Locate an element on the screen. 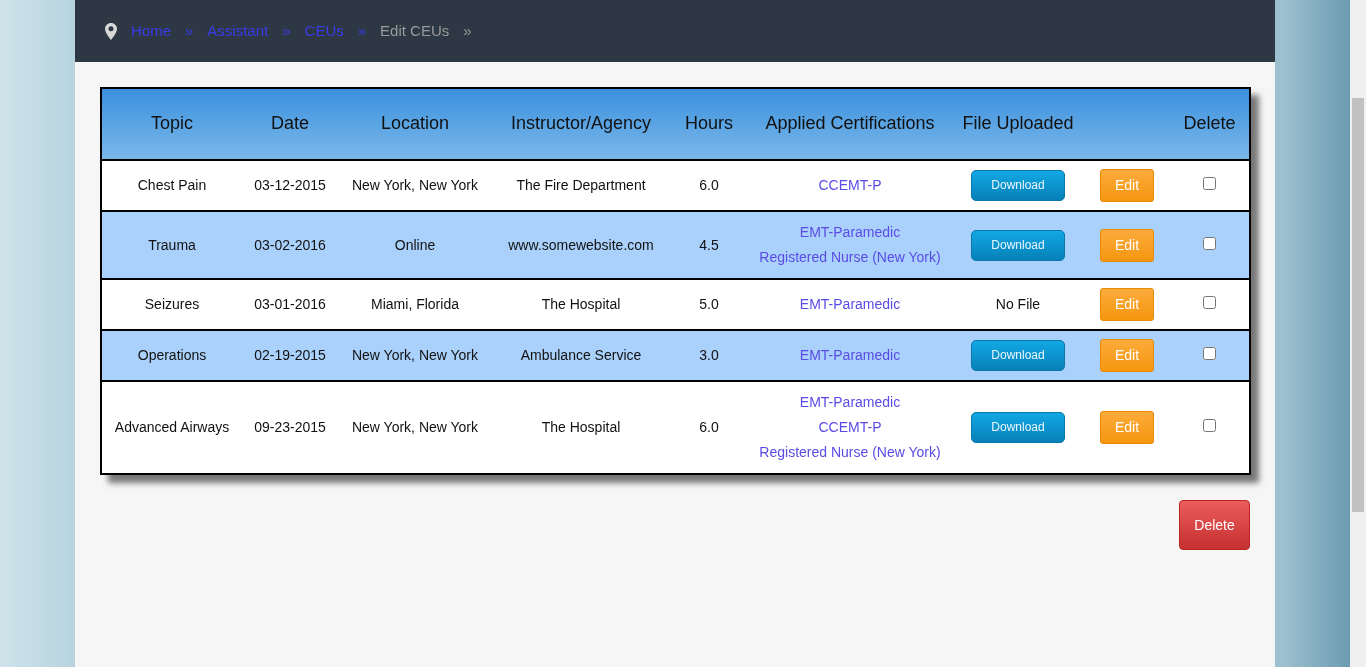 The height and width of the screenshot is (667, 1366). table-cell-text: Ambulance Service is located at coordinates (581, 355).